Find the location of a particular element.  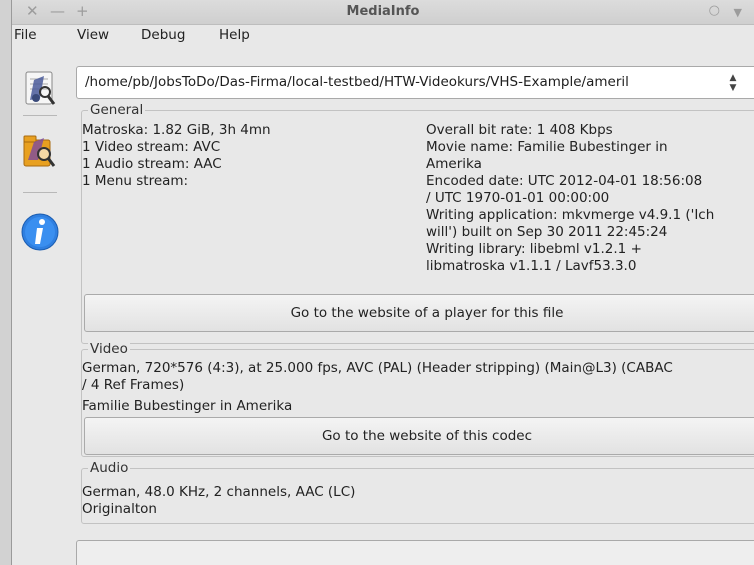

audio-title: Audio is located at coordinates (109, 468).